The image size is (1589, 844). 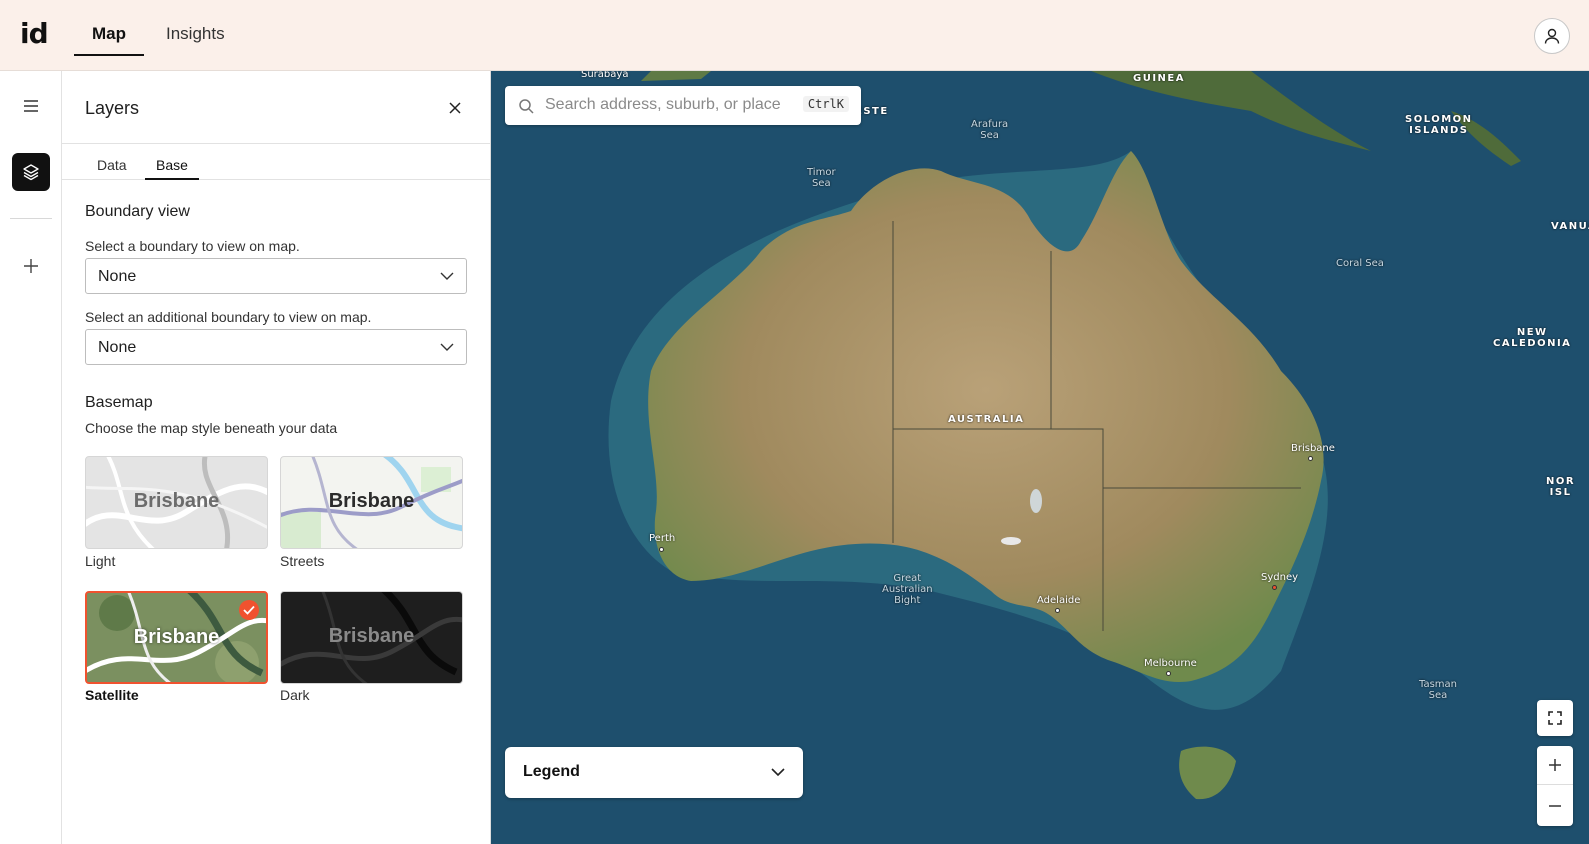 What do you see at coordinates (276, 276) in the screenshot?
I see `boundary-select: None` at bounding box center [276, 276].